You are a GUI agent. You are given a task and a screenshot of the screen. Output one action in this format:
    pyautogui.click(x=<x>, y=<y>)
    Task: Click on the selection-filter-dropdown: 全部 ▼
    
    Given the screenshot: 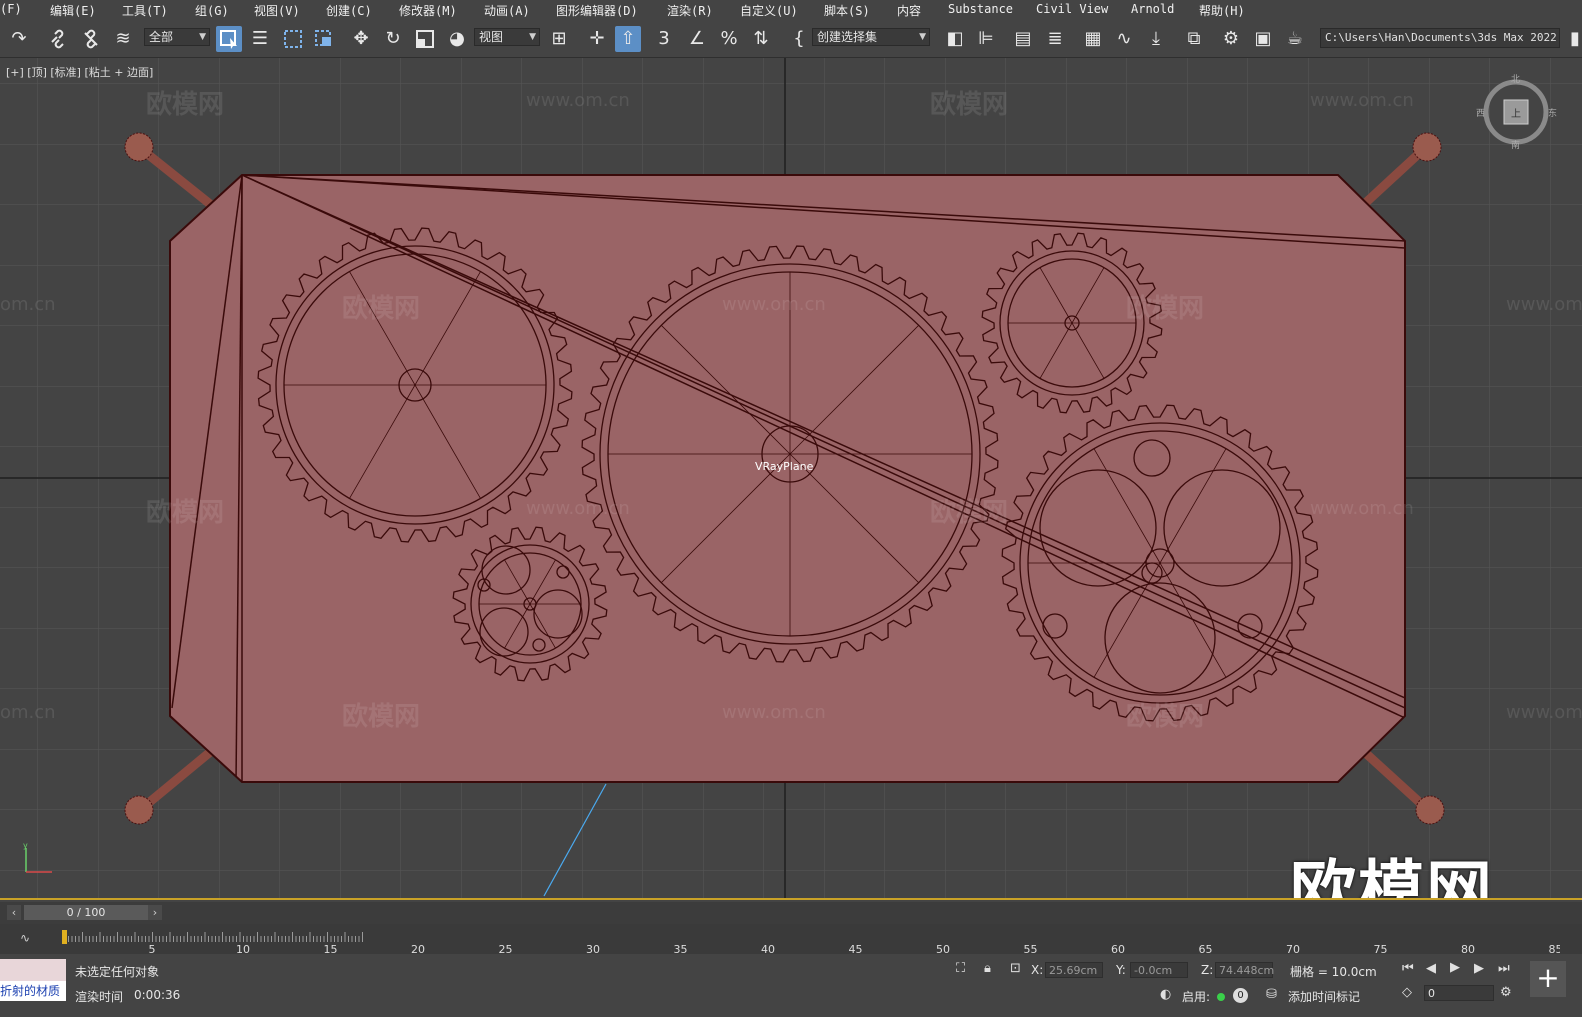 What is the action you would take?
    pyautogui.click(x=177, y=37)
    